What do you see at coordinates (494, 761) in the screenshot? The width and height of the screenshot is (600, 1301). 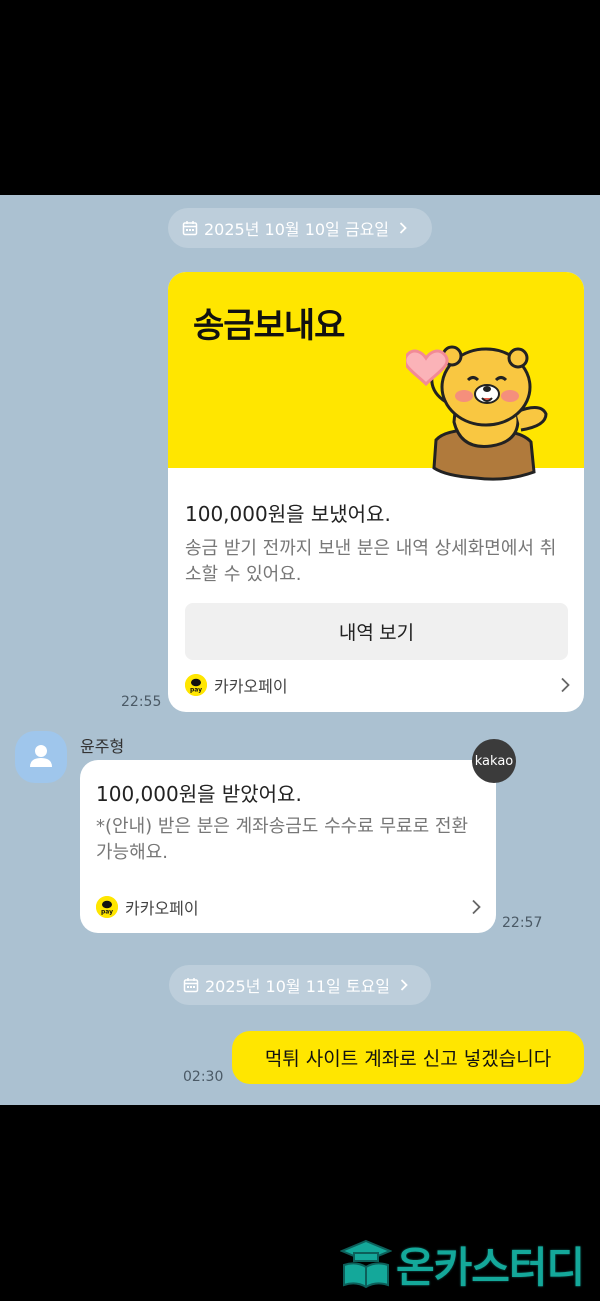 I see `kakao-badge: kakao` at bounding box center [494, 761].